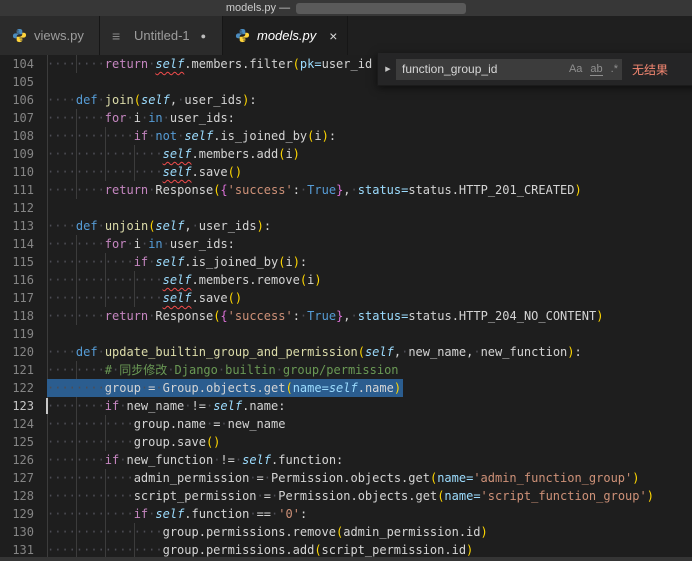  Describe the element at coordinates (17, 478) in the screenshot. I see `line-number: 127` at that location.